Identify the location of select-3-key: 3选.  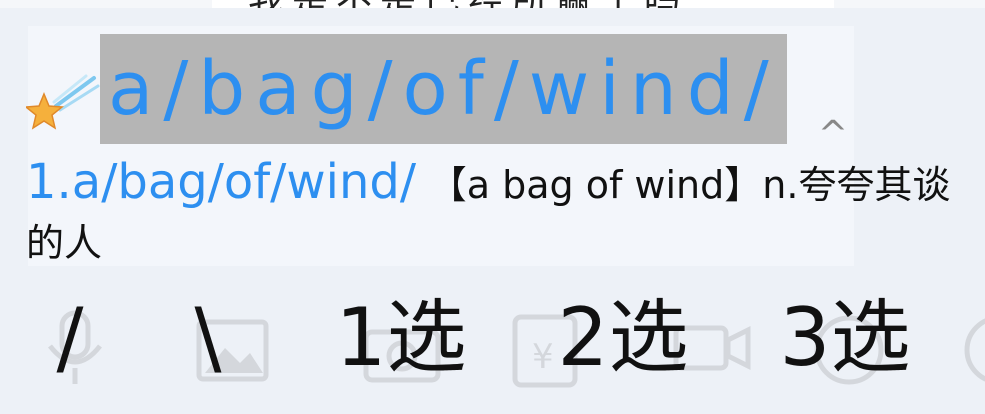
(845, 338).